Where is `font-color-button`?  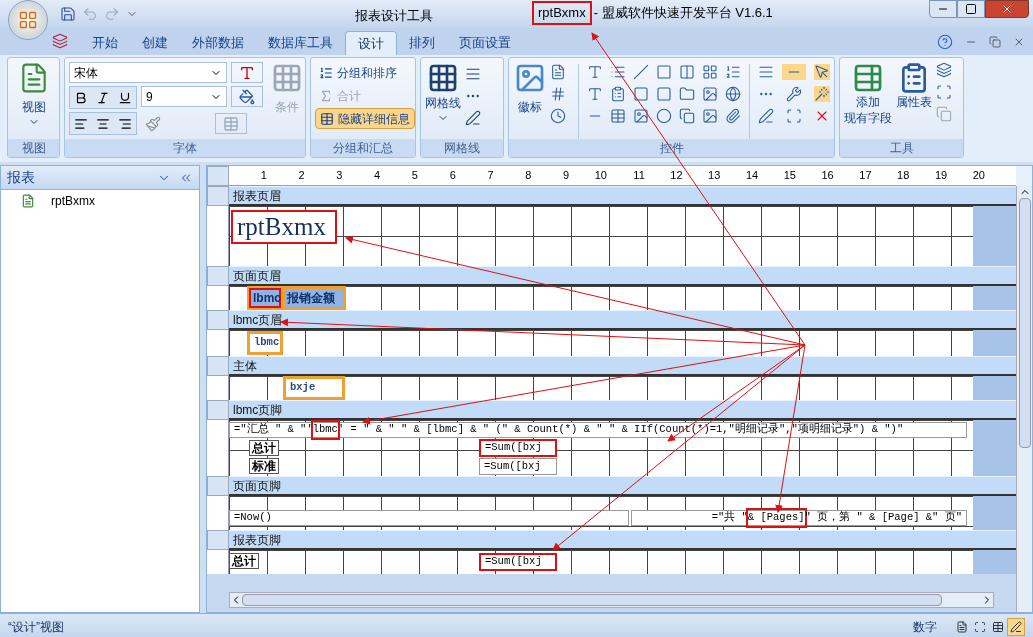
font-color-button is located at coordinates (247, 72).